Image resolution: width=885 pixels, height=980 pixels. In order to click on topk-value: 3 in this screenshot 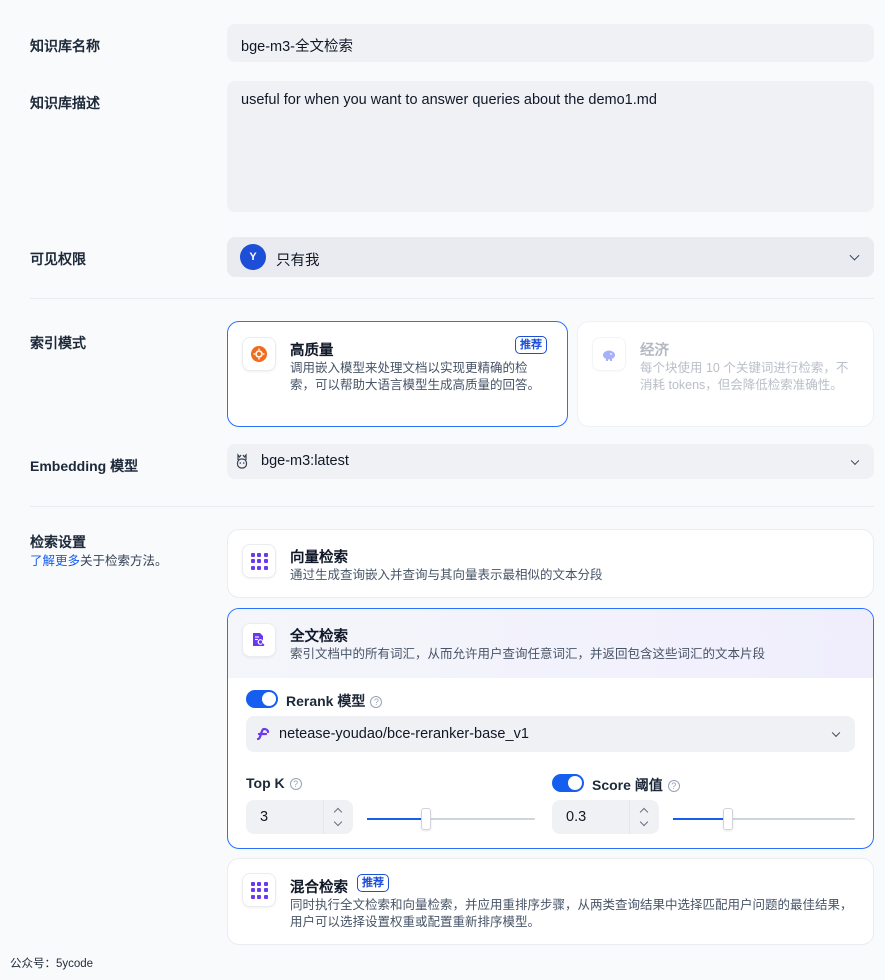, I will do `click(264, 817)`.